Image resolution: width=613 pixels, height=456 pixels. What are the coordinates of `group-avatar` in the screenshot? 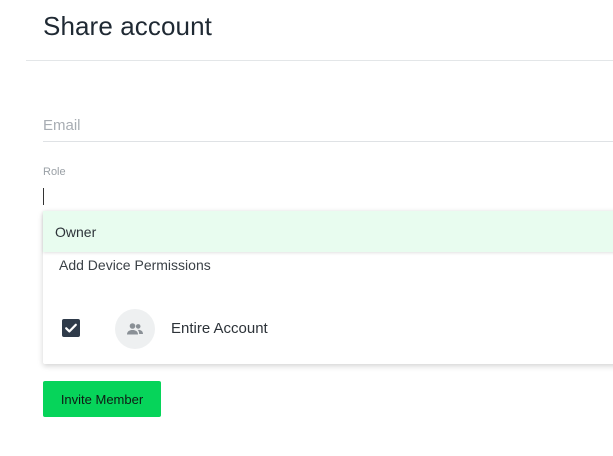 It's located at (135, 329).